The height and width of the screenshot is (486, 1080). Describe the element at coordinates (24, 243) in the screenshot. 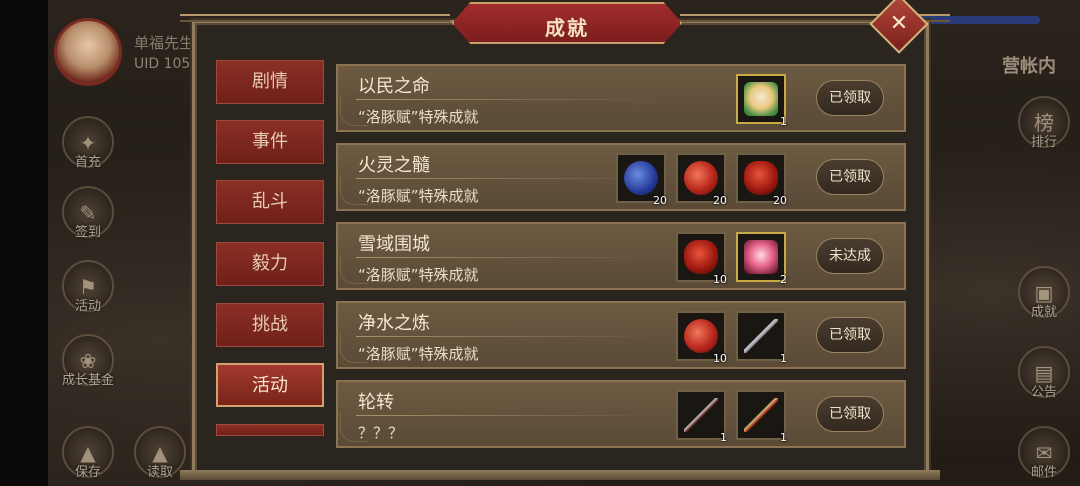

I see `screen-edge-bar` at that location.